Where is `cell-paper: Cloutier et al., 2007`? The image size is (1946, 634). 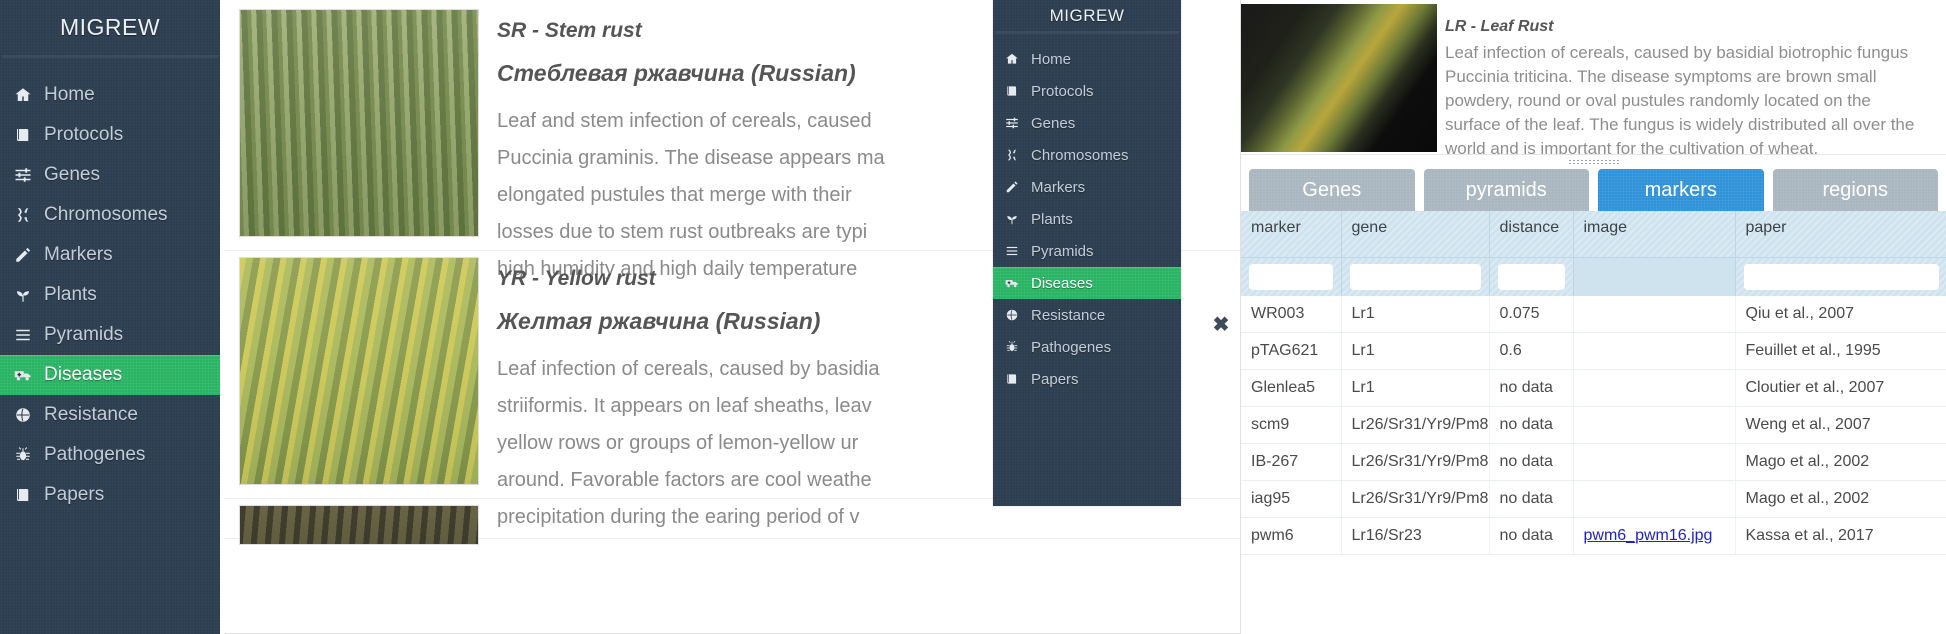 cell-paper: Cloutier et al., 2007 is located at coordinates (1840, 388).